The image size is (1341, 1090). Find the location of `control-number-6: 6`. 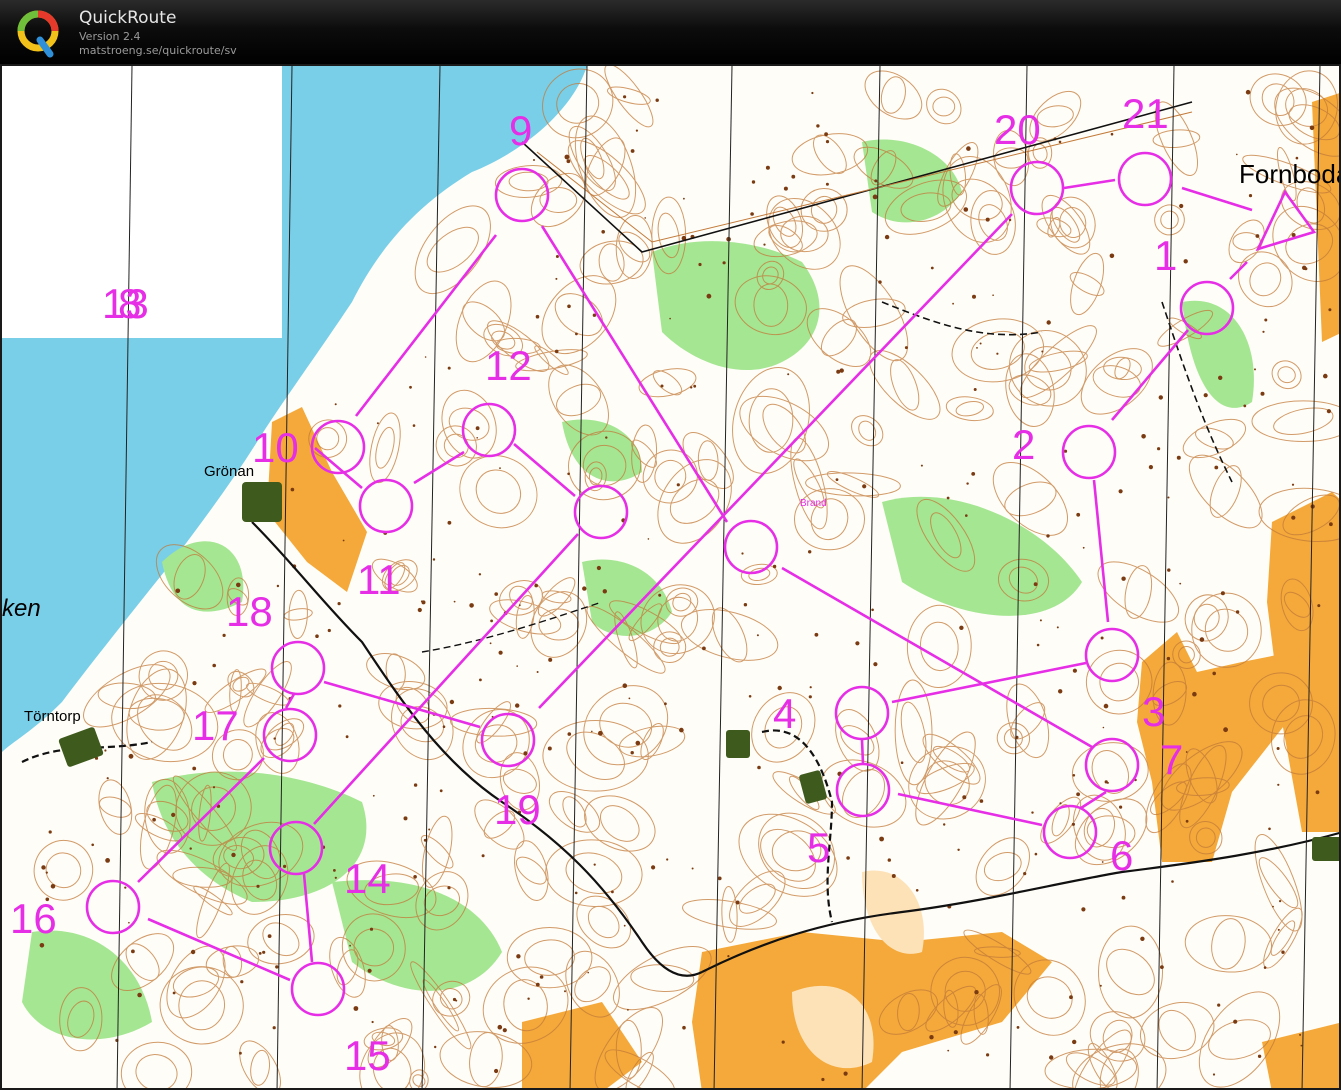

control-number-6: 6 is located at coordinates (1121, 855).